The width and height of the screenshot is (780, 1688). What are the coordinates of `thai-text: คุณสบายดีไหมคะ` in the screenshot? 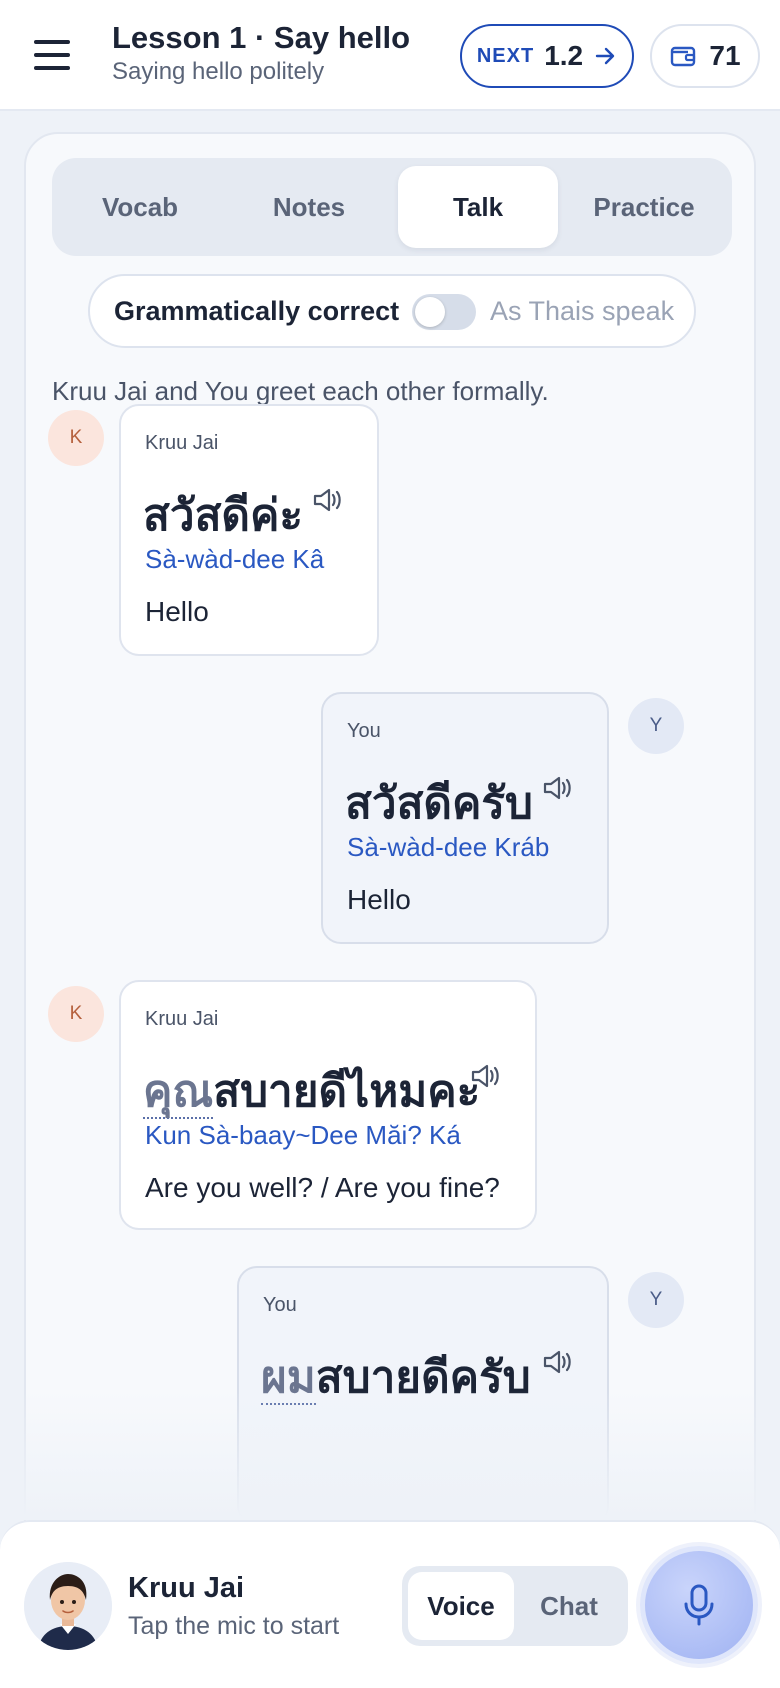 It's located at (311, 1091).